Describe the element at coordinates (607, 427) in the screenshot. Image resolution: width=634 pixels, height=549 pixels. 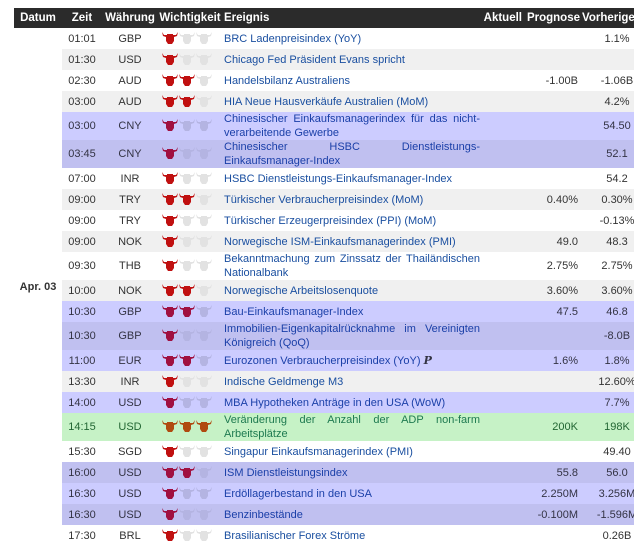
I see `previous-cell: 198K` at that location.